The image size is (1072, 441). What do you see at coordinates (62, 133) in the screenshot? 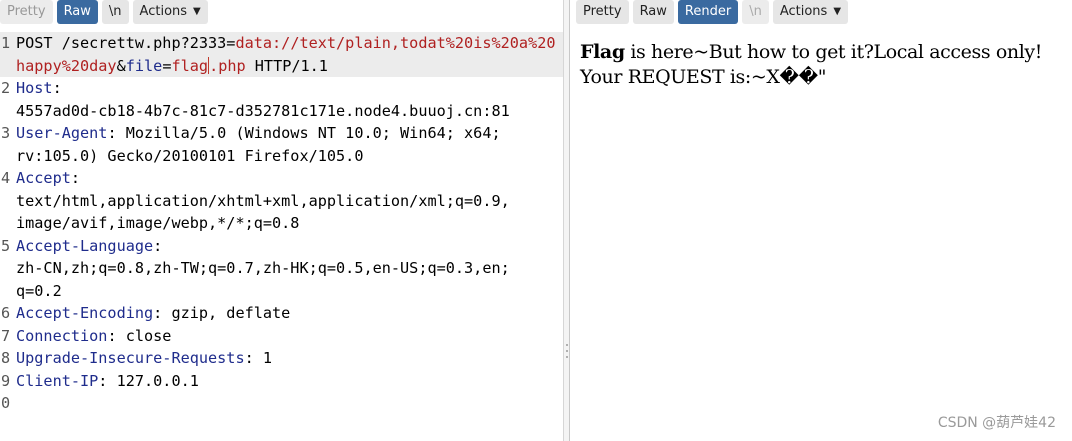
I see `header-name: User-Agent` at bounding box center [62, 133].